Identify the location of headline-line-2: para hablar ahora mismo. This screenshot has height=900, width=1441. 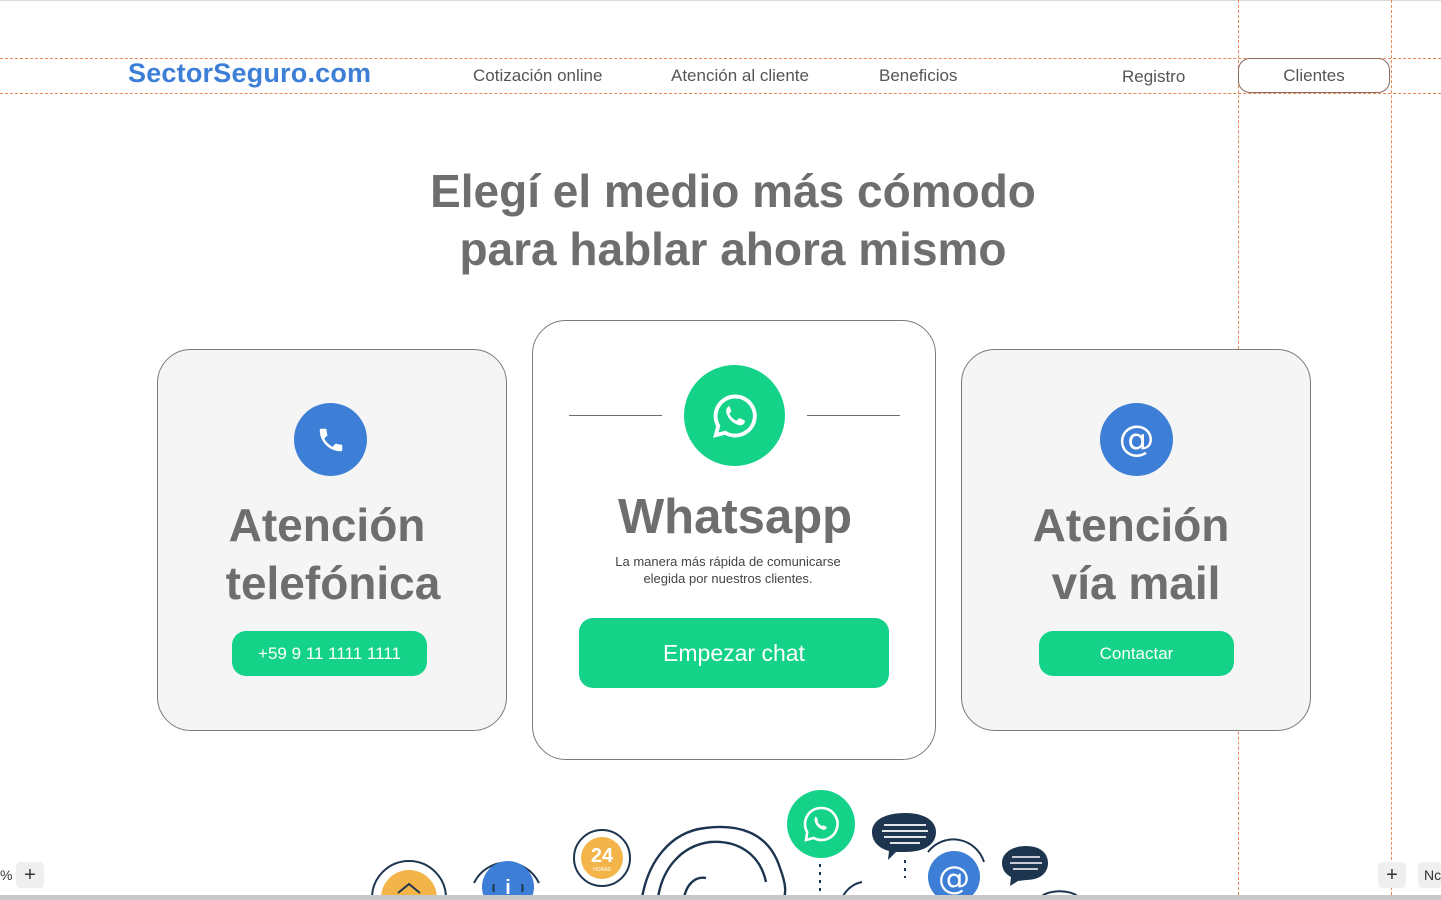
(733, 249).